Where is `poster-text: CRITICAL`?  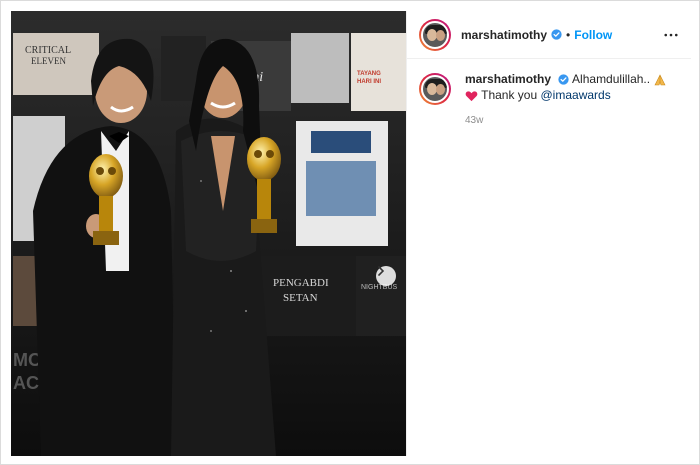
poster-text: CRITICAL is located at coordinates (48, 50).